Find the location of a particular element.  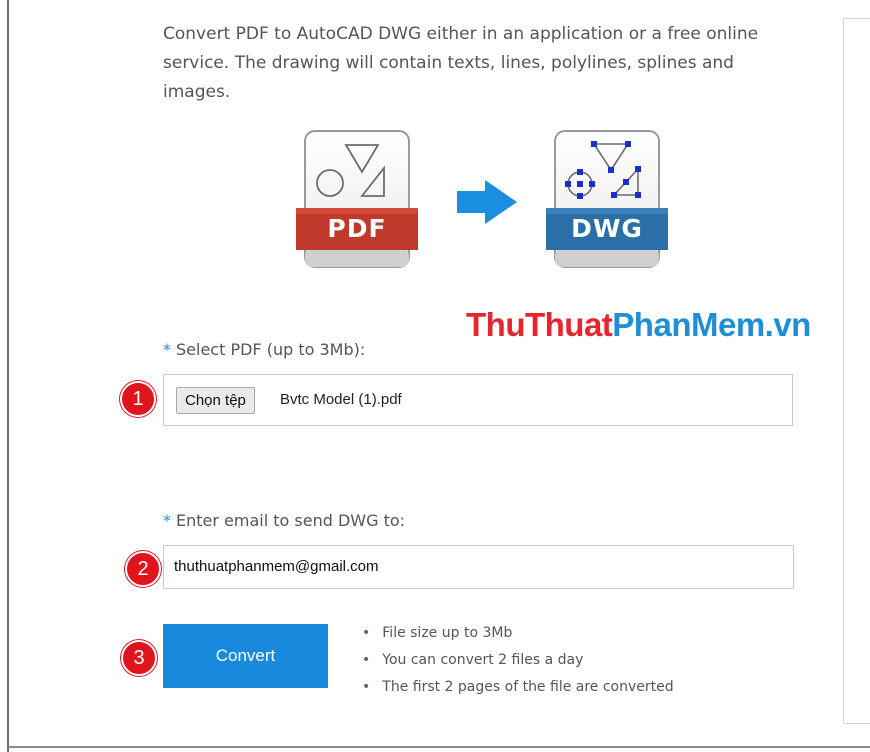

dwg-label: DWG is located at coordinates (607, 228).